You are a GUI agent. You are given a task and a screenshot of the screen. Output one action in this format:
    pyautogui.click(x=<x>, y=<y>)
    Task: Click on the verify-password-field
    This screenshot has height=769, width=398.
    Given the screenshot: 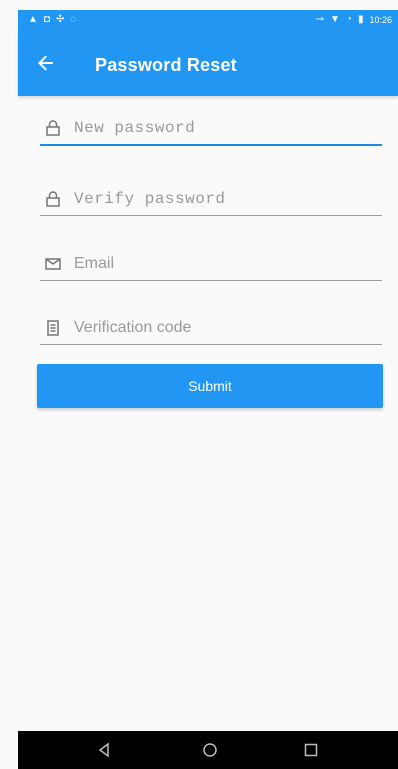 What is the action you would take?
    pyautogui.click(x=211, y=198)
    